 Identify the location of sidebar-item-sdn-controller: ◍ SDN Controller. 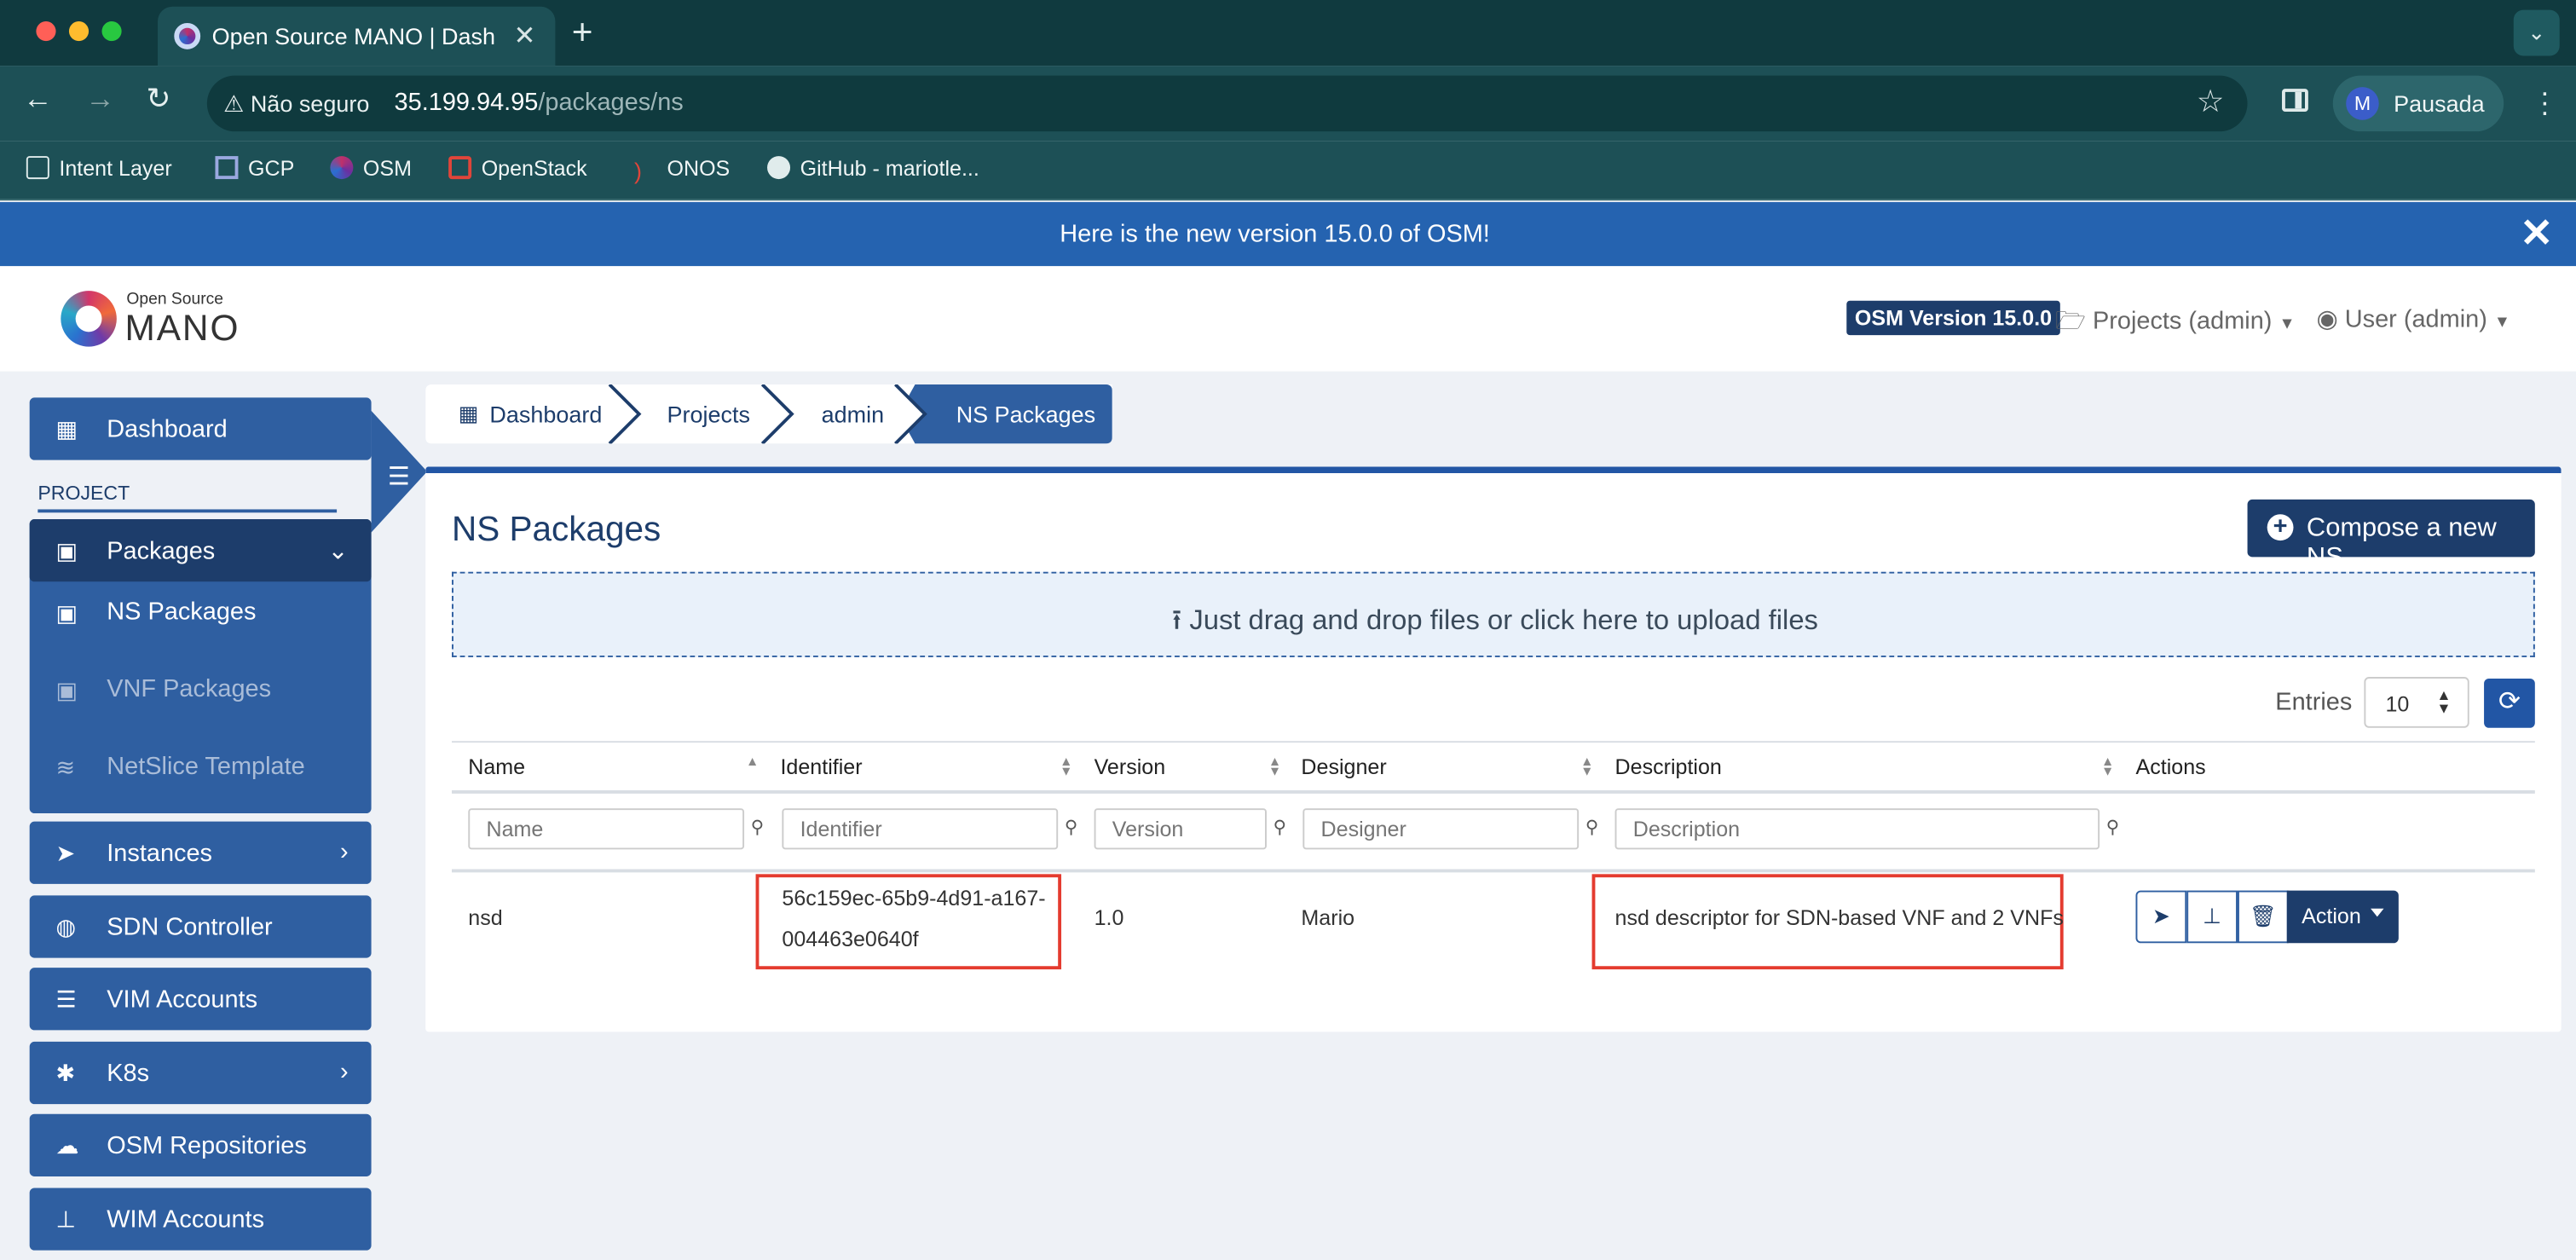
(200, 926).